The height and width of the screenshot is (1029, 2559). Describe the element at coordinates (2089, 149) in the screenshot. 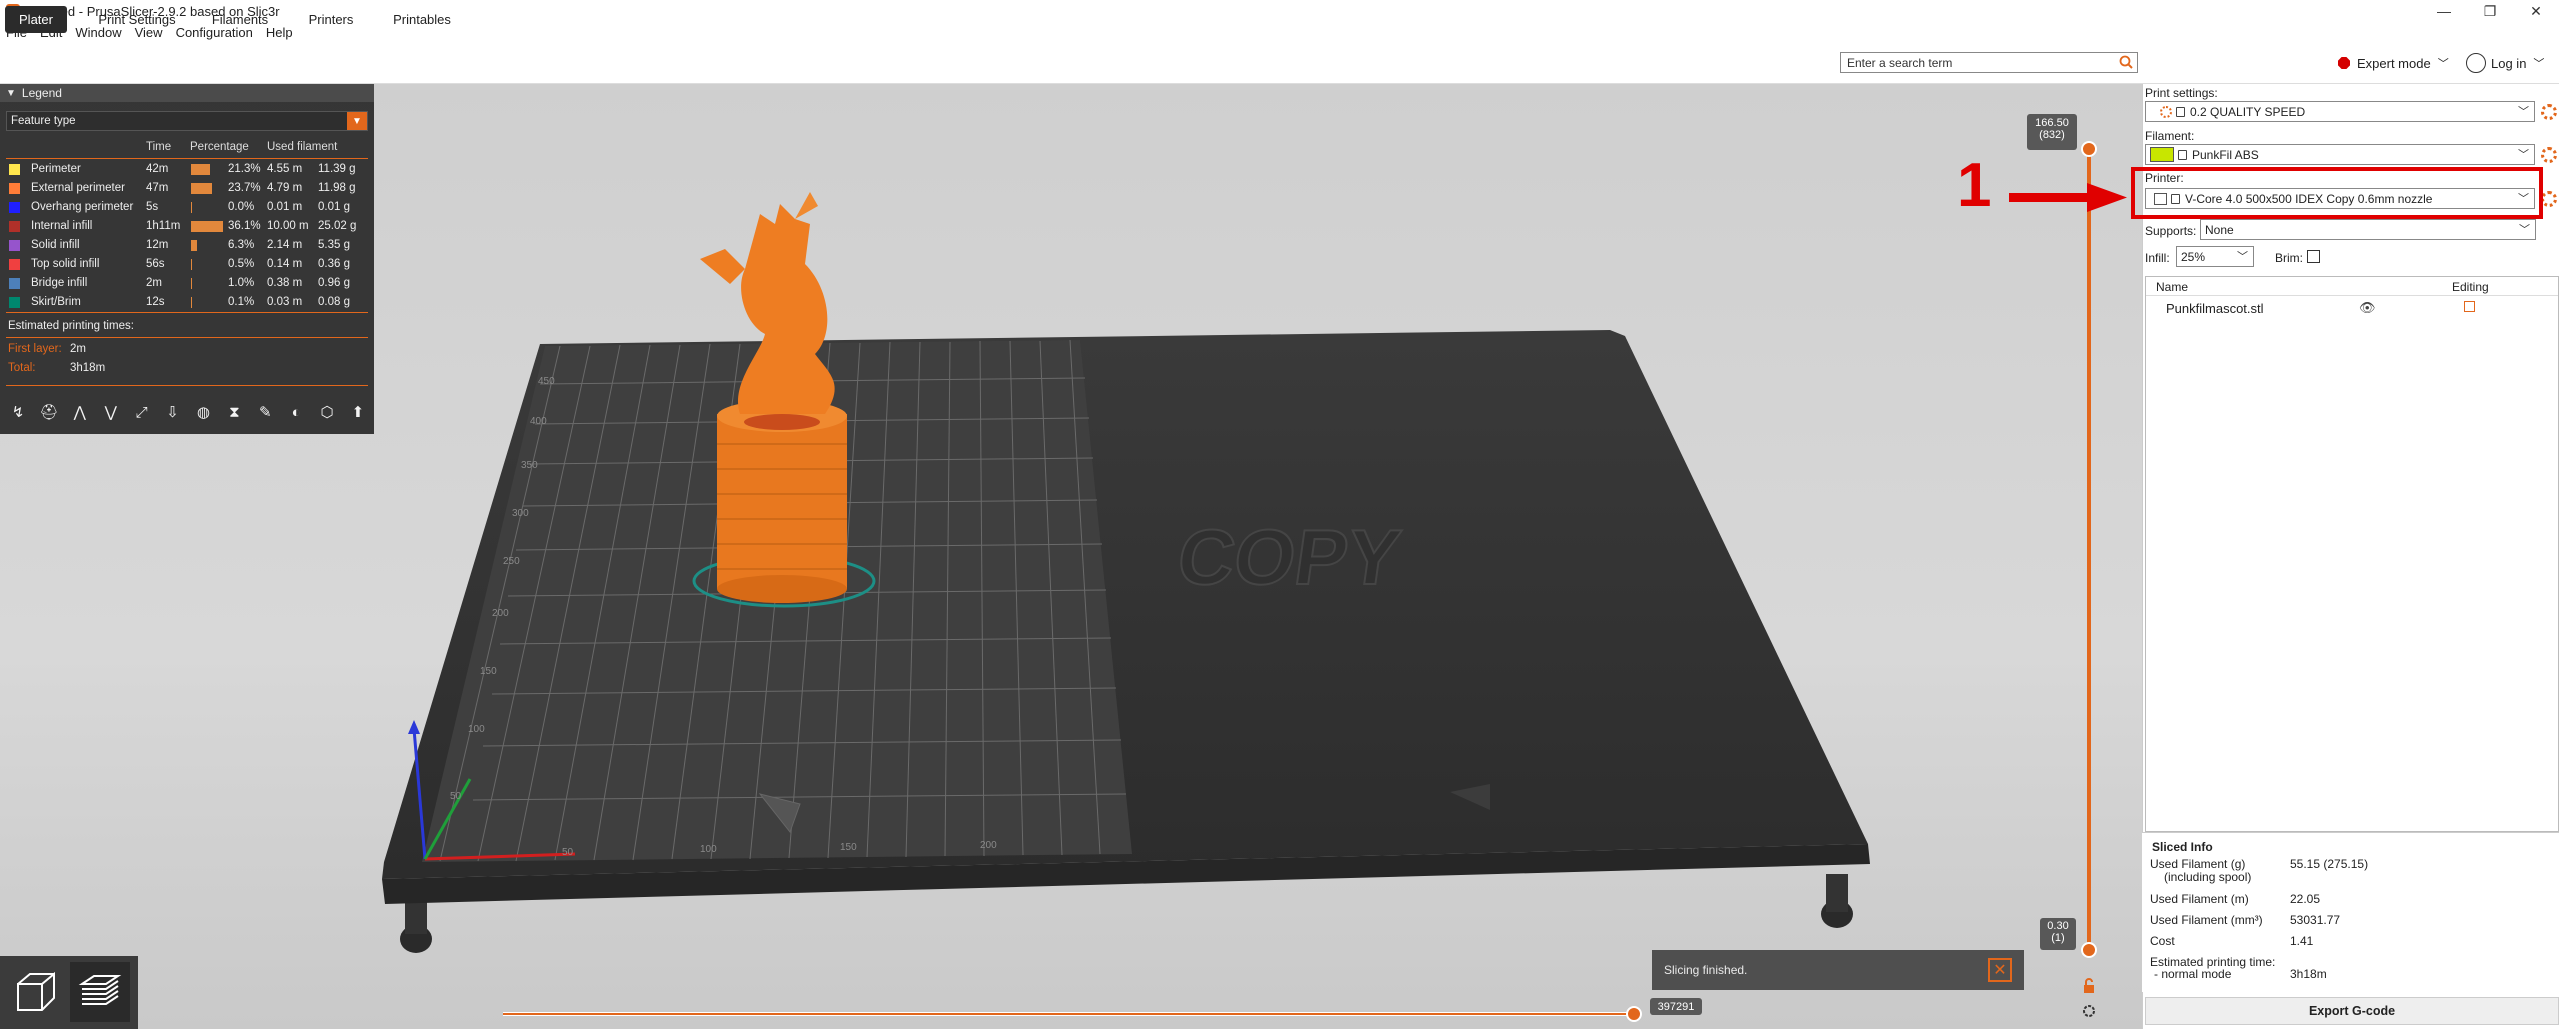

I see `layer-slider-upper-thumb` at that location.